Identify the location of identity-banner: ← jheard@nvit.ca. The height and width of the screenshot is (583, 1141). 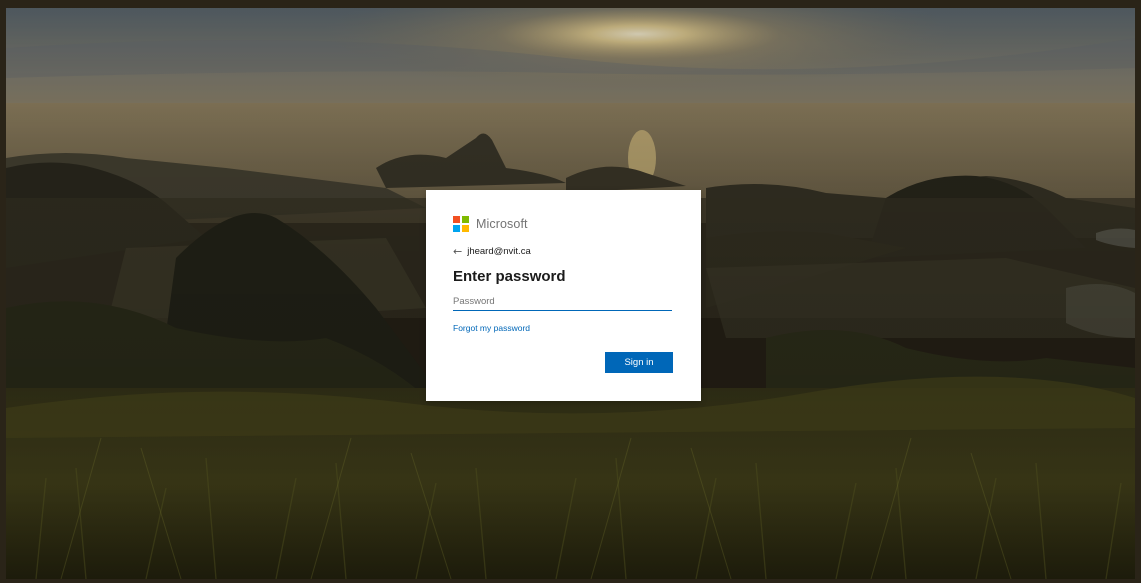
(563, 251).